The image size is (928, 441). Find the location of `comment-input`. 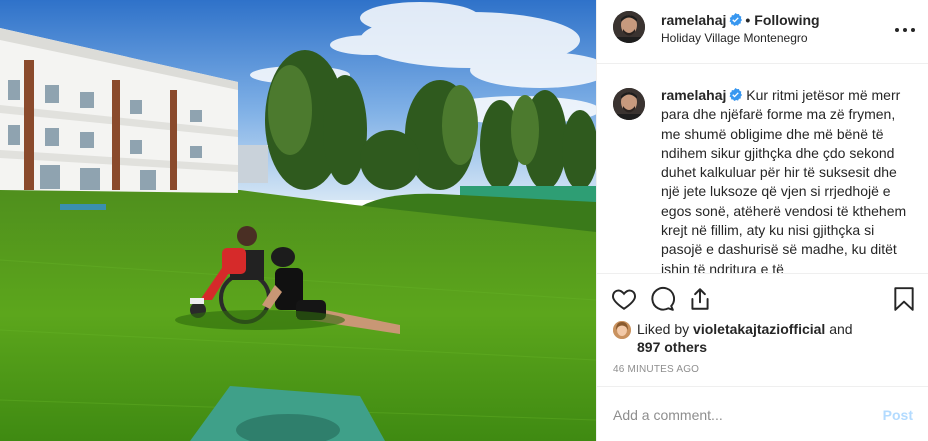

comment-input is located at coordinates (738, 415).